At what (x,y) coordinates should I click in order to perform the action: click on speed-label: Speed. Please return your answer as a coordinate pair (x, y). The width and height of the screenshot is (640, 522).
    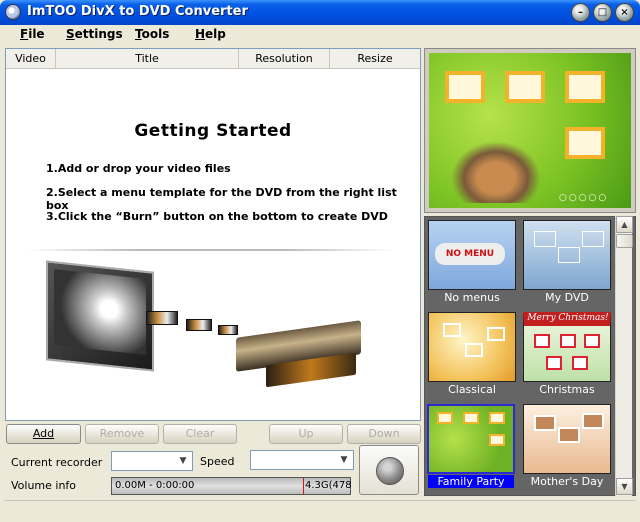
    Looking at the image, I should click on (217, 461).